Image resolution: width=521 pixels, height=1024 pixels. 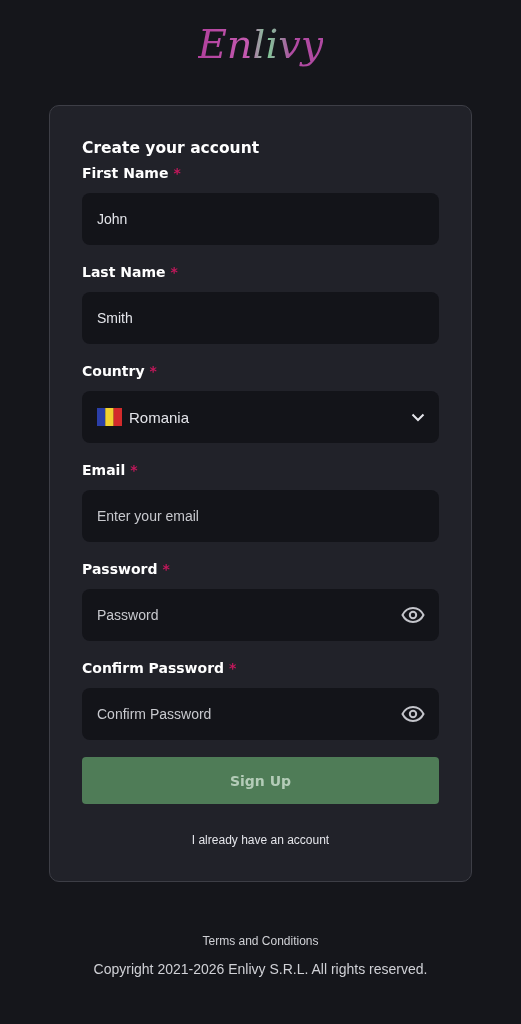 I want to click on input-field: John, so click(x=260, y=219).